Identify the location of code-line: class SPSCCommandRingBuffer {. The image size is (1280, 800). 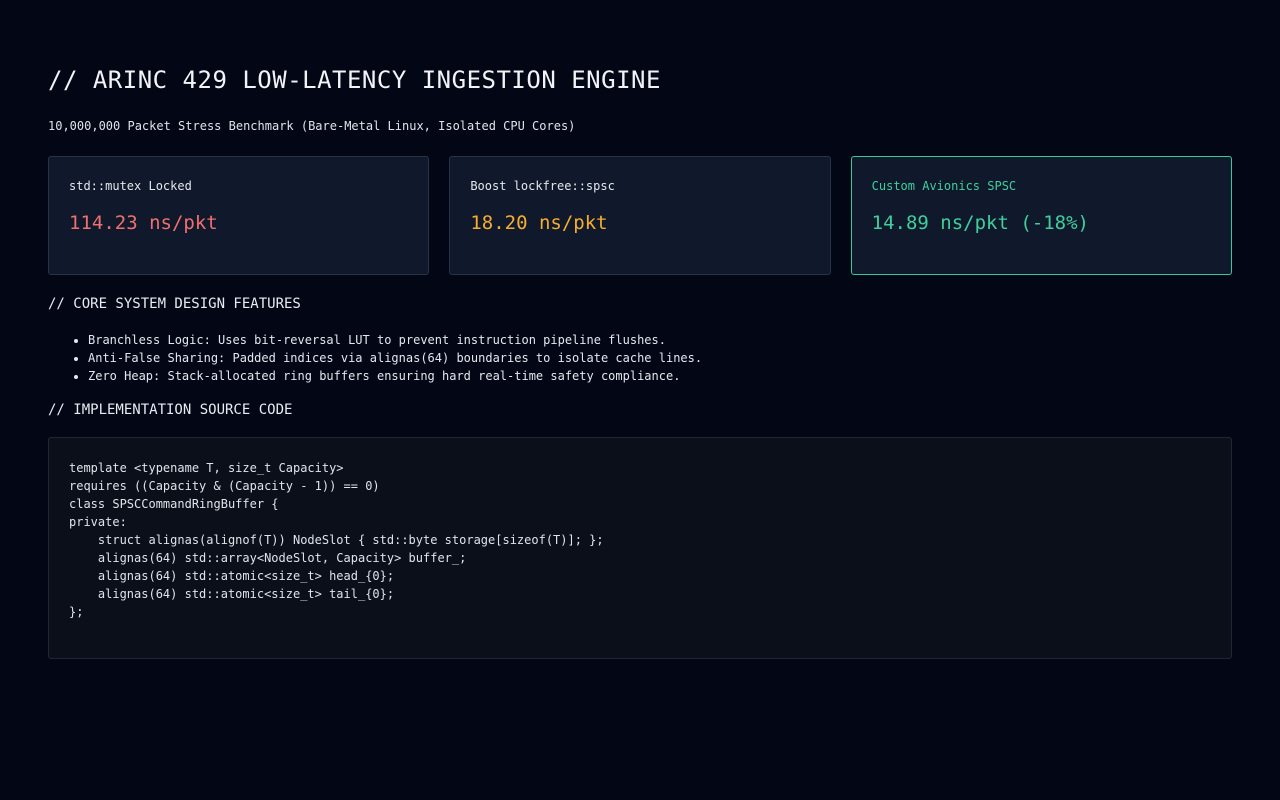
(174, 504).